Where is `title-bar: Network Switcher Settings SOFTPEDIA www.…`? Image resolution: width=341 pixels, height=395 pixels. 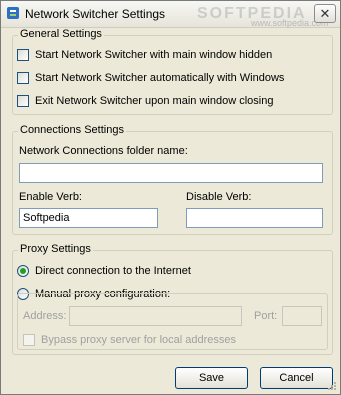
title-bar: Network Switcher Settings SOFTPEDIA www.… is located at coordinates (170, 14).